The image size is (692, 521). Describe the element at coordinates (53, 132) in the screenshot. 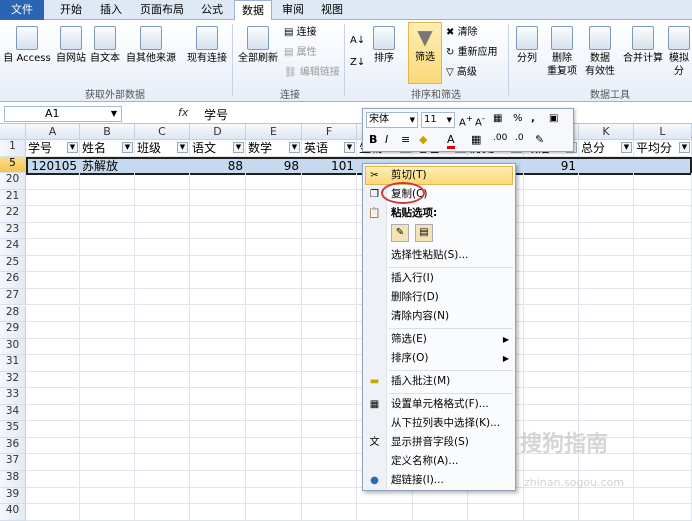

I see `column-header-A: A` at that location.